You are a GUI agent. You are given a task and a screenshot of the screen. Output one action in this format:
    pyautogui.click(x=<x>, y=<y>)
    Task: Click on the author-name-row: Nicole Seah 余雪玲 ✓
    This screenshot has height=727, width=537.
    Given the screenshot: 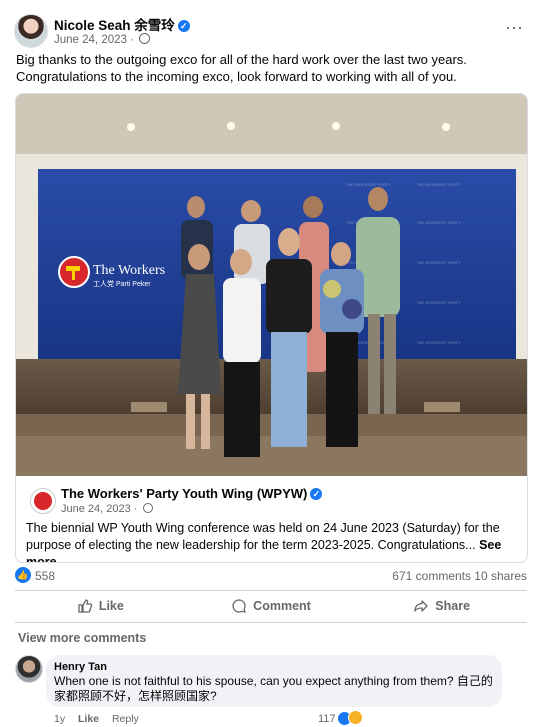 What is the action you would take?
    pyautogui.click(x=122, y=24)
    